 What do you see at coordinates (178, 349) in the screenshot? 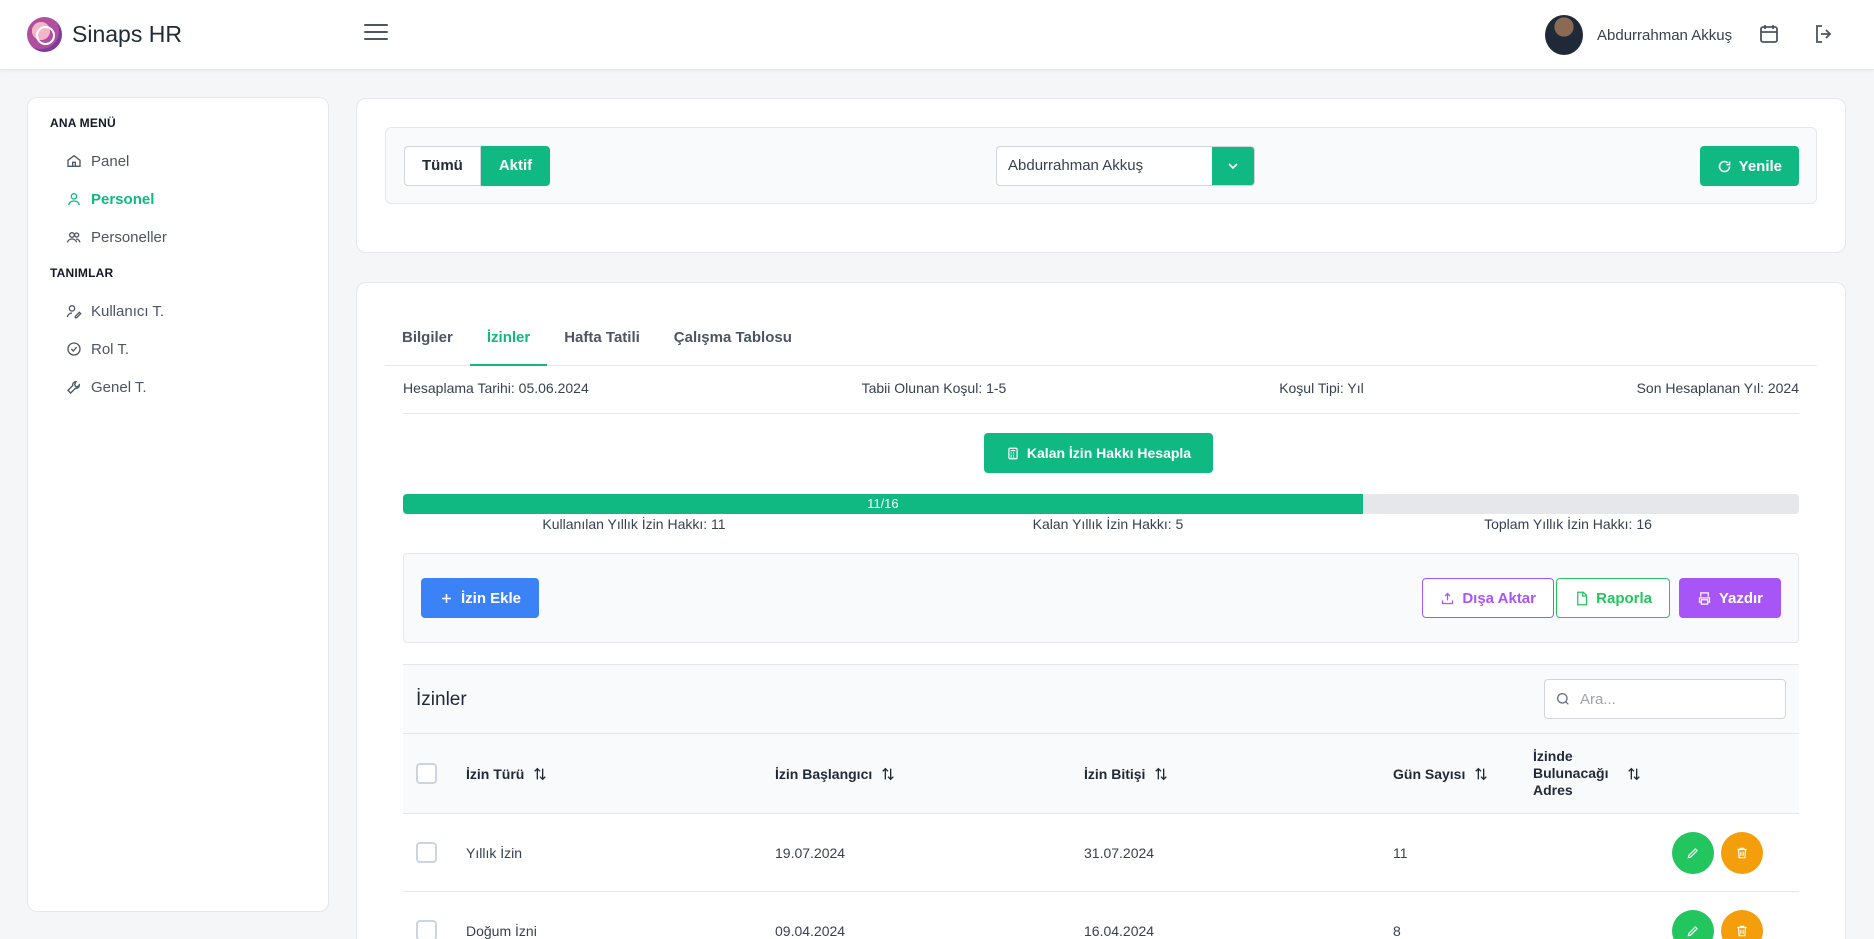
I see `sidebar-item-rol: Rol T.` at bounding box center [178, 349].